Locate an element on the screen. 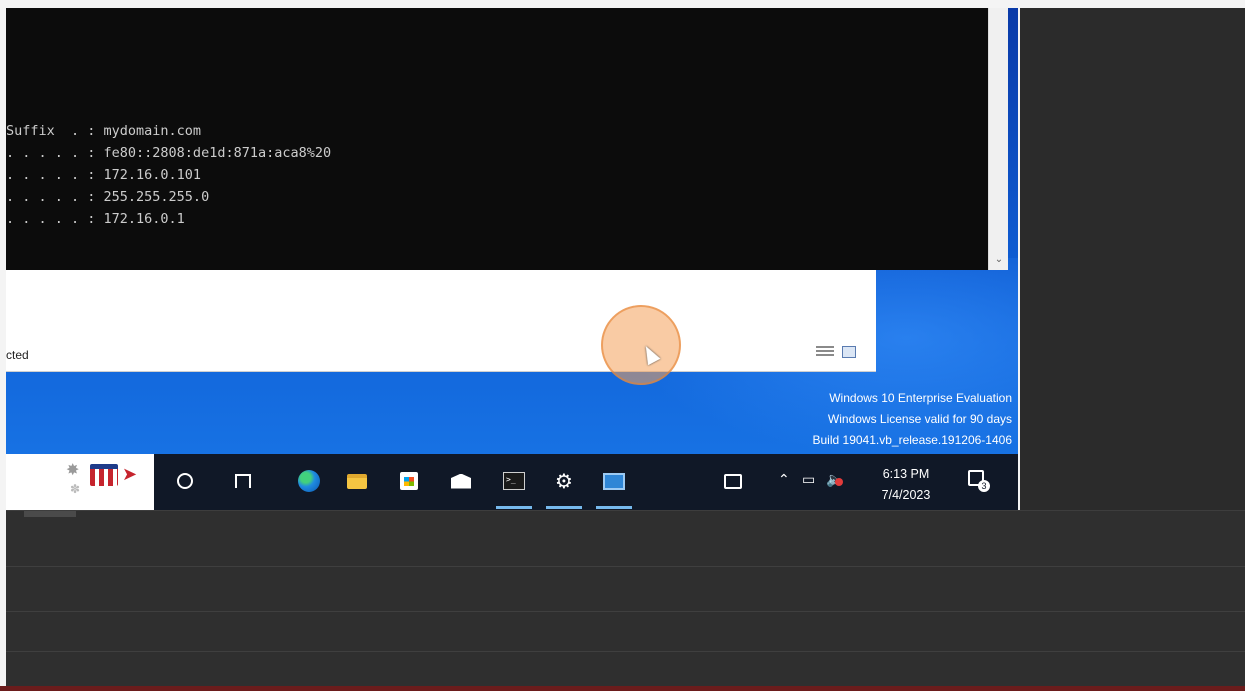 The height and width of the screenshot is (691, 1245). view-toggle is located at coordinates (836, 352).